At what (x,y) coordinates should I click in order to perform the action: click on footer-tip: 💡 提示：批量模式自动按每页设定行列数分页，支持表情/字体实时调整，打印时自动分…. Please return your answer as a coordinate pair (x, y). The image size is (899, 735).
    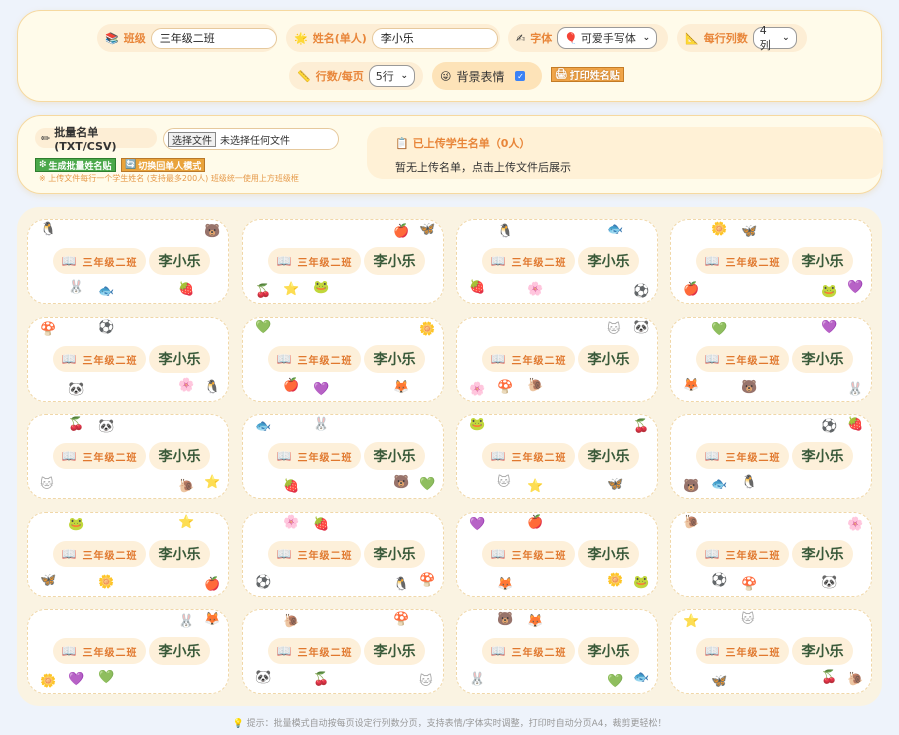
    Looking at the image, I should click on (449, 722).